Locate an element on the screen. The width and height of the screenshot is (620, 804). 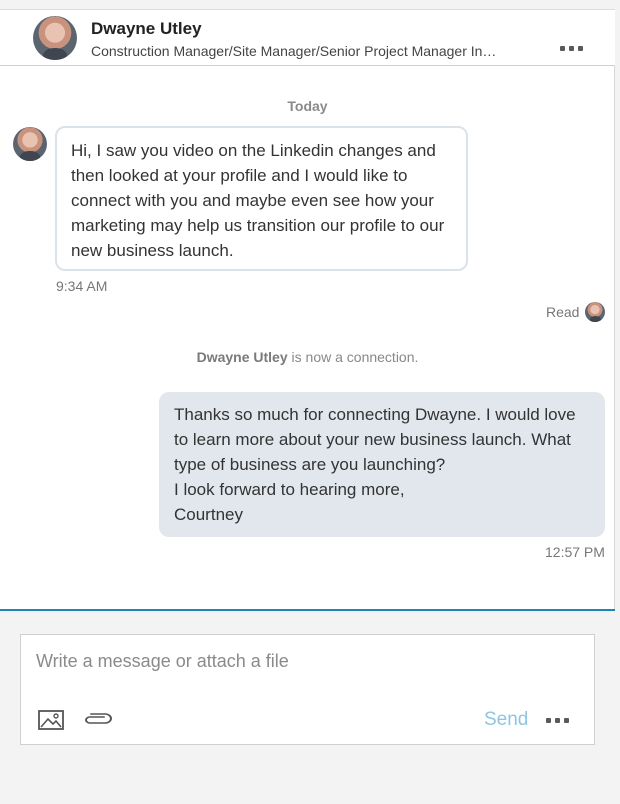
incoming-timestamp: 9:34 AM is located at coordinates (82, 286).